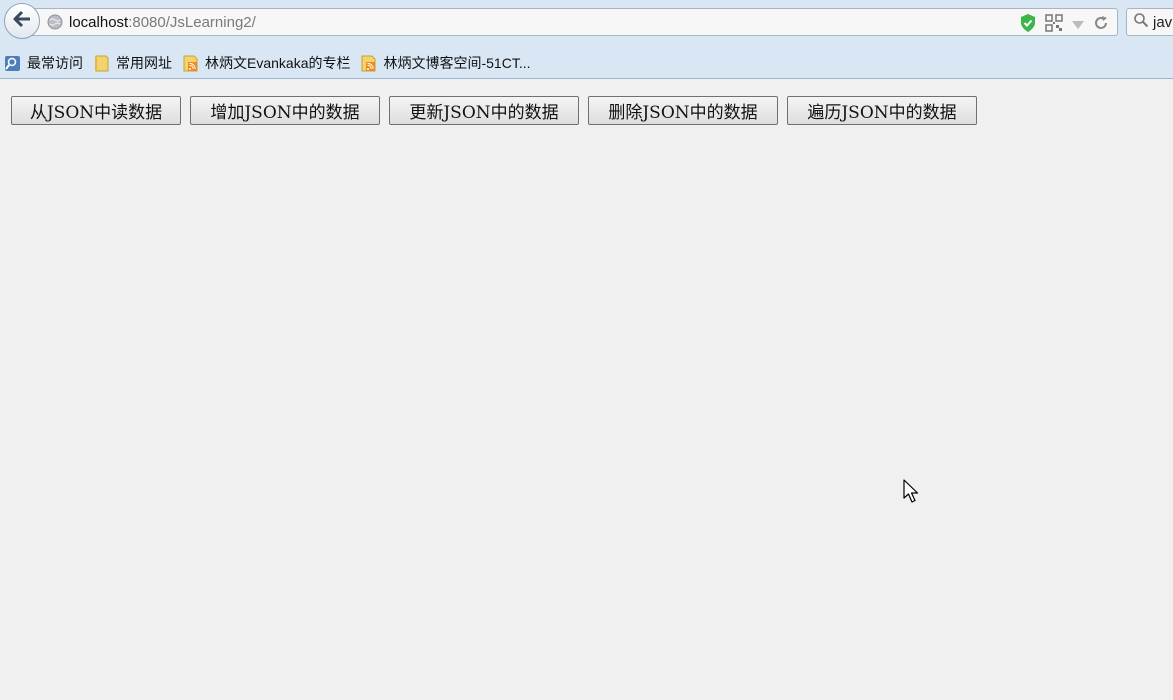 This screenshot has width=1173, height=700. I want to click on qr-code-icon, so click(1054, 25).